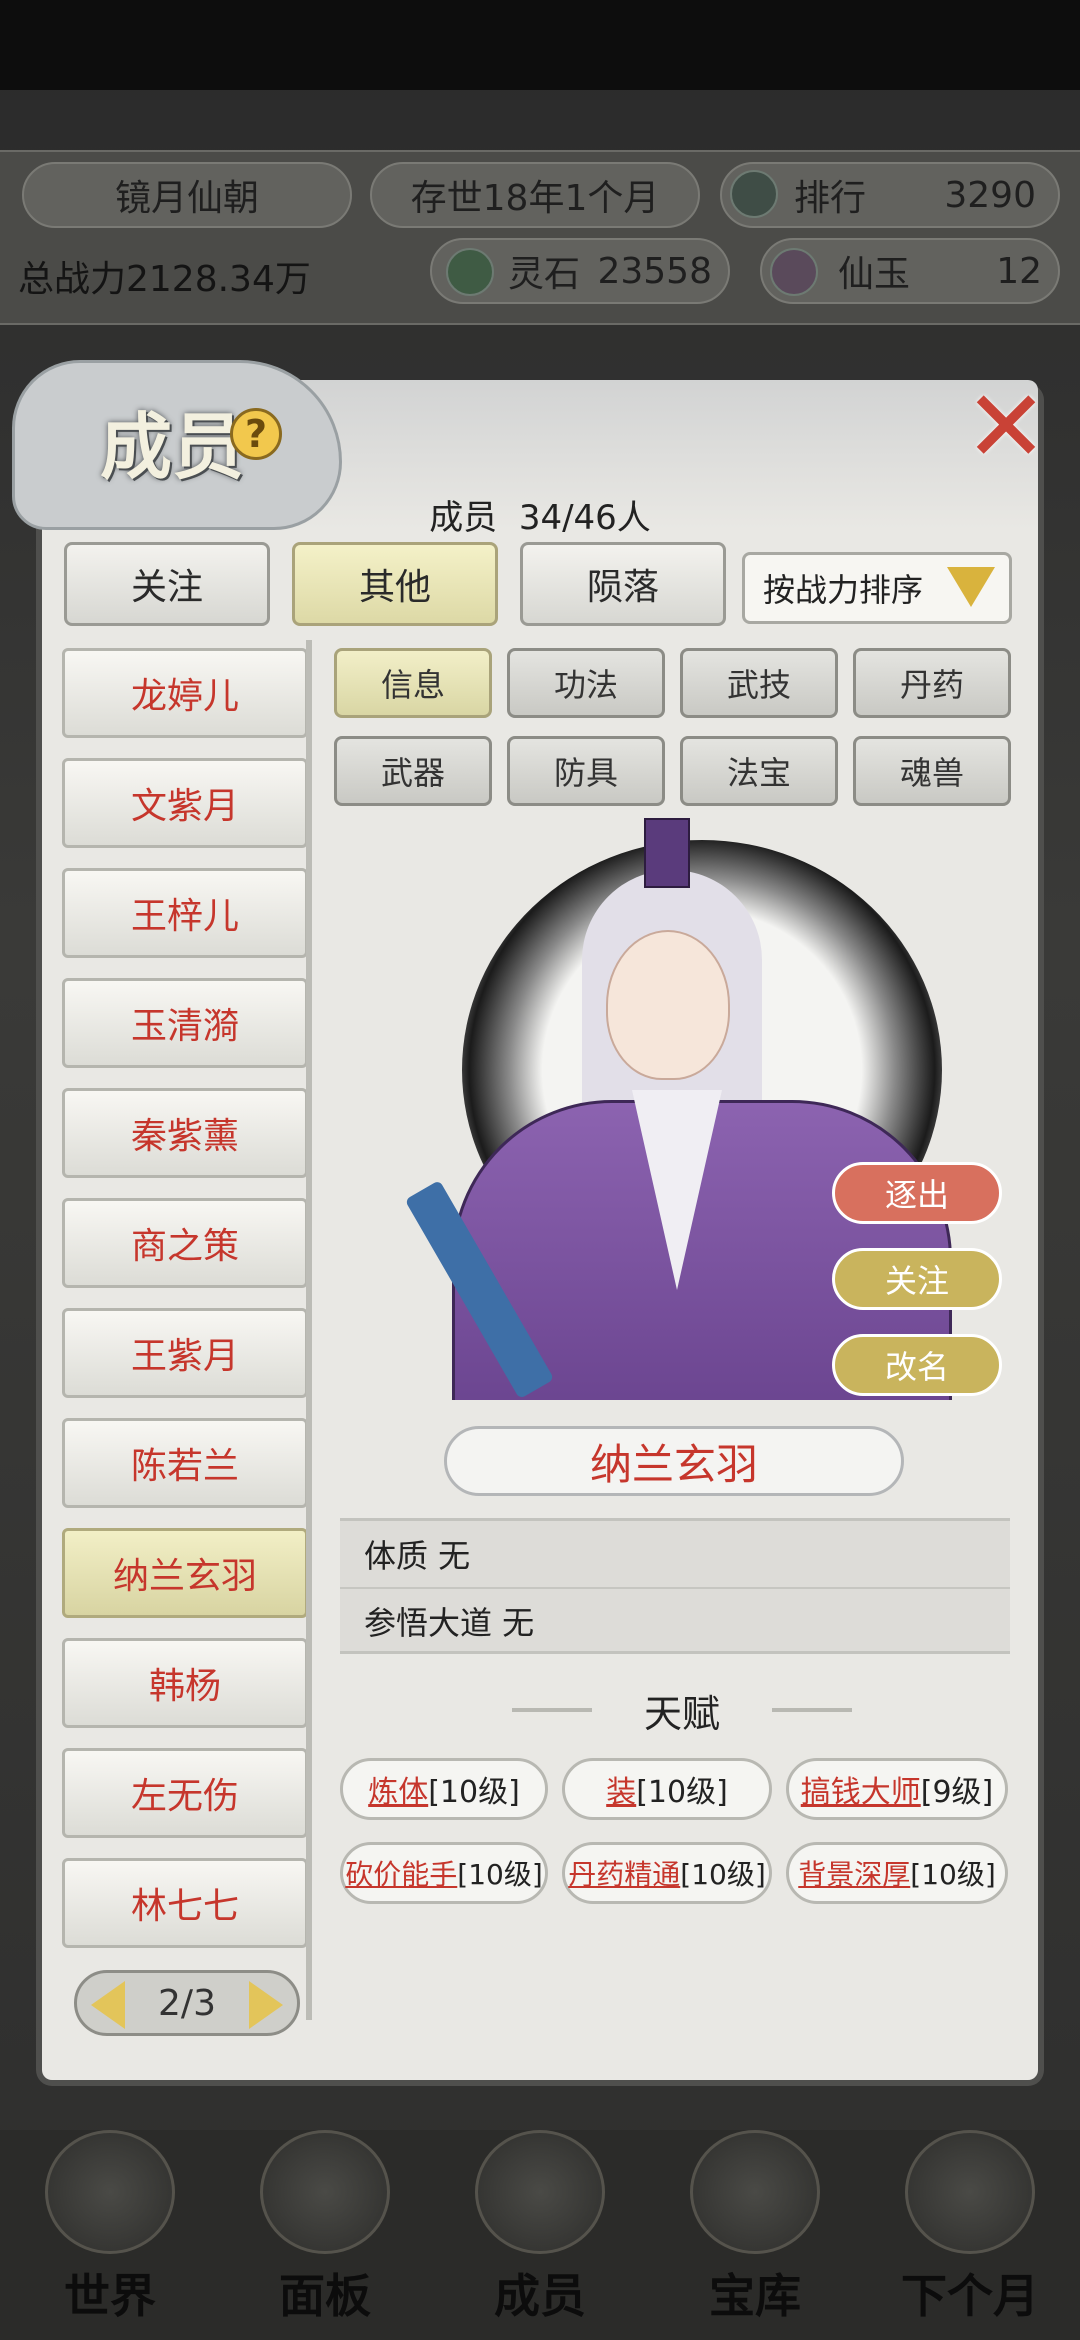  Describe the element at coordinates (413, 683) in the screenshot. I see `subtab-info: 信息` at that location.